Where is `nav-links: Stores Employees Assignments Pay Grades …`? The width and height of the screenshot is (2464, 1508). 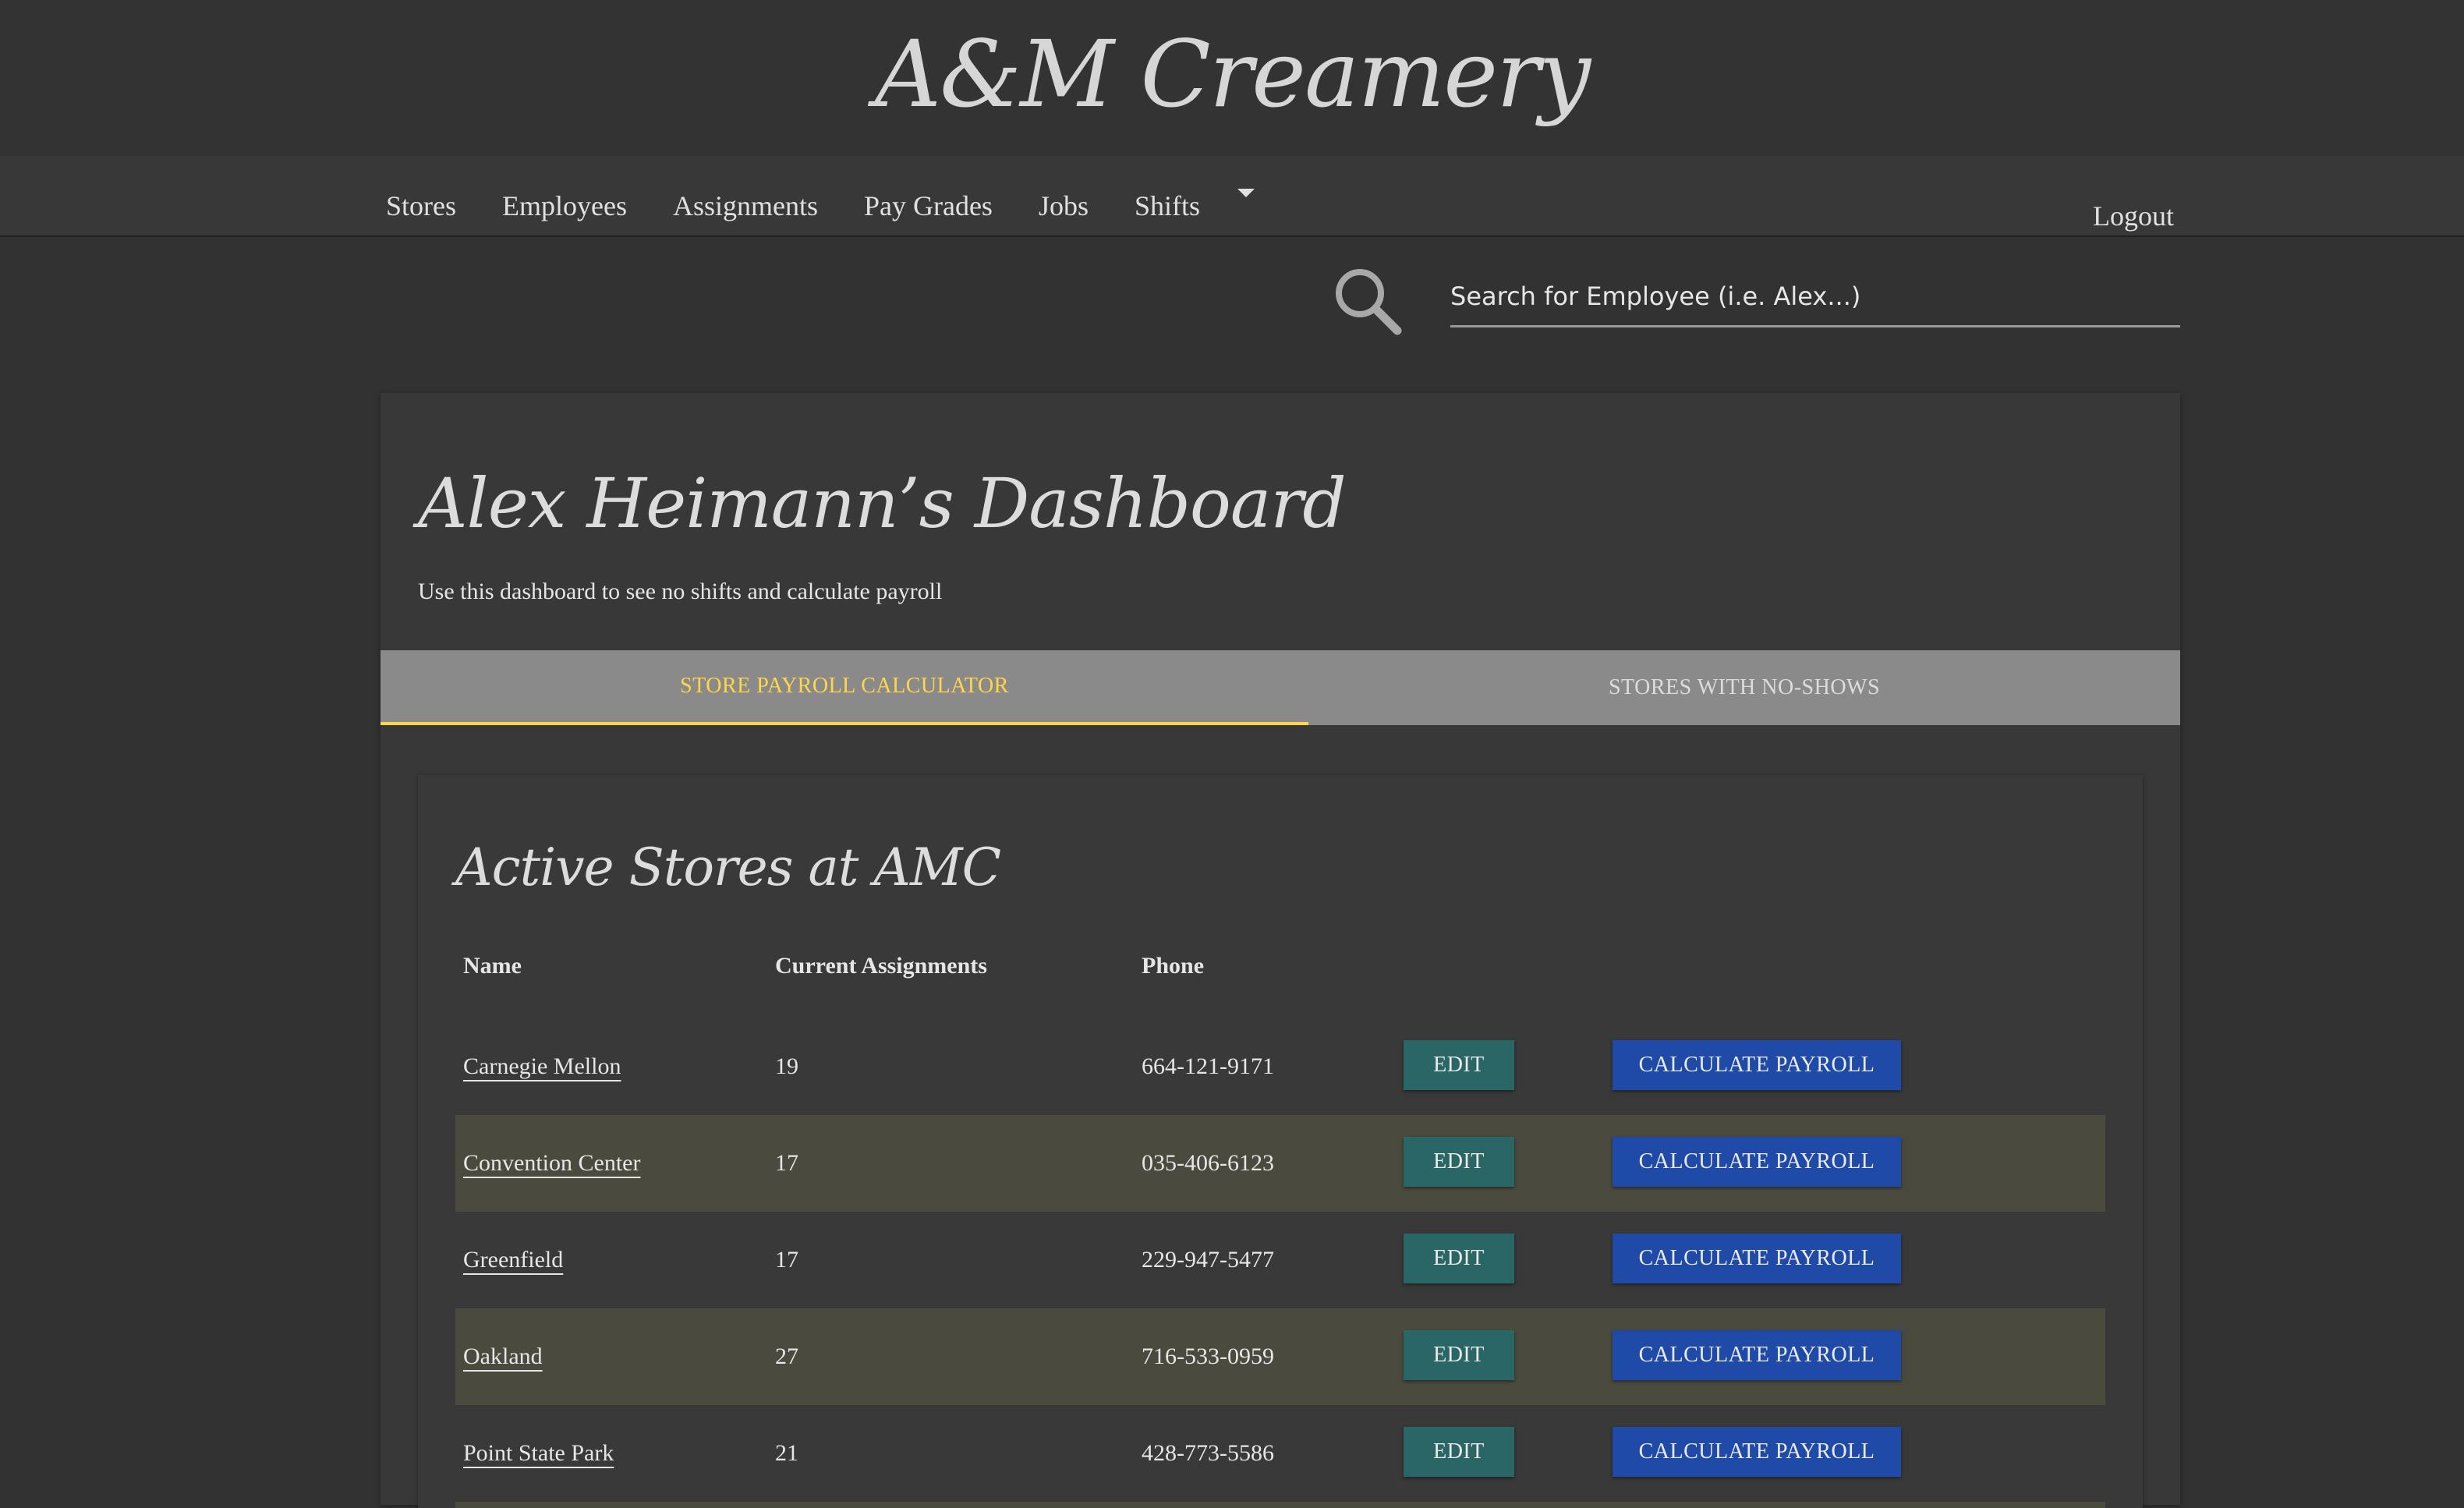
nav-links: Stores Employees Assignments Pay Grades … is located at coordinates (821, 196).